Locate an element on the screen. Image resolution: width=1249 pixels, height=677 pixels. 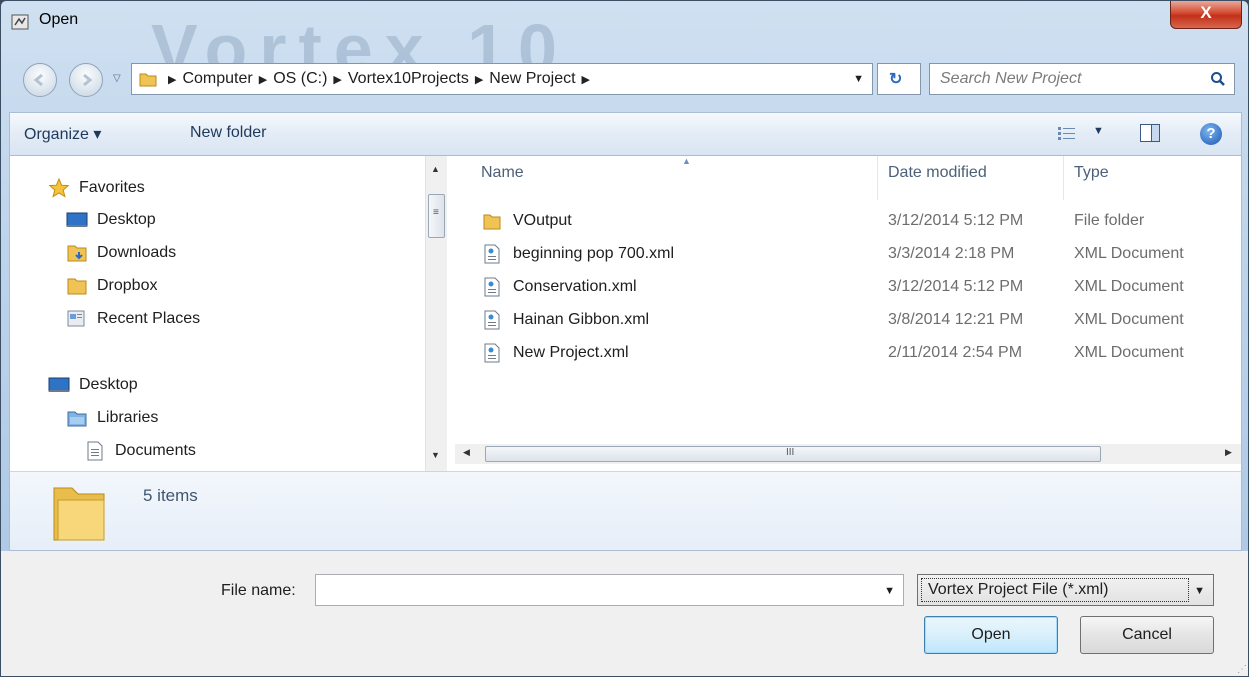
file-type-filter-value: Vortex Project File (*.xml) is located at coordinates (1018, 589).